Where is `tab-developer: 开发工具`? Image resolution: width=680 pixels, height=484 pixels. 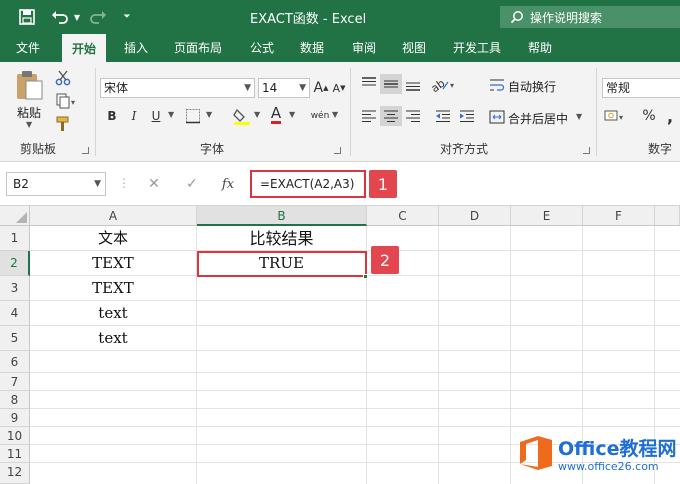
tab-developer: 开发工具 is located at coordinates (477, 47).